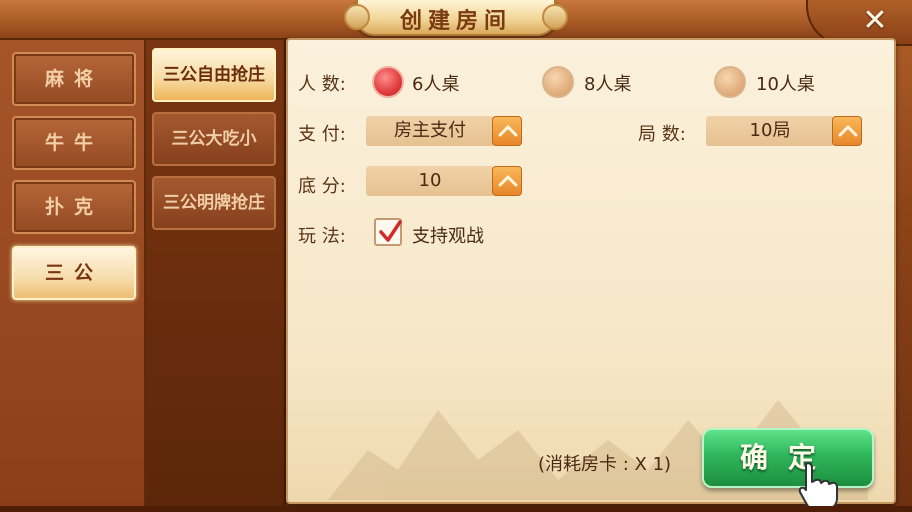 Image resolution: width=912 pixels, height=512 pixels. What do you see at coordinates (322, 186) in the screenshot?
I see `base-score-label: 底 分:` at bounding box center [322, 186].